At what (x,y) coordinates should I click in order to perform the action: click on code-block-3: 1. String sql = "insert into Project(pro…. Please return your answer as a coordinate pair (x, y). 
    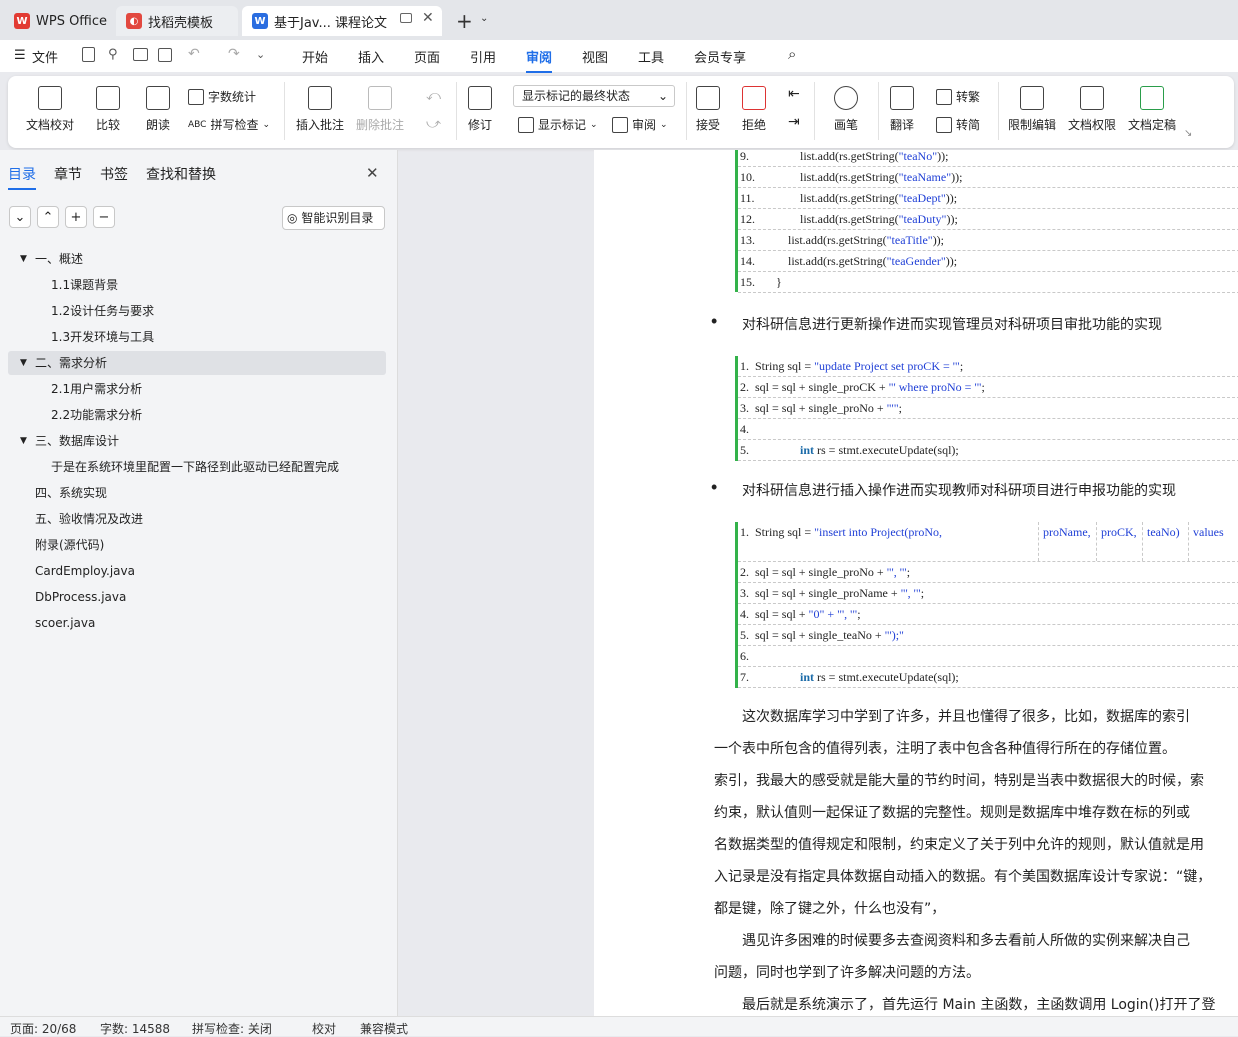
    Looking at the image, I should click on (986, 605).